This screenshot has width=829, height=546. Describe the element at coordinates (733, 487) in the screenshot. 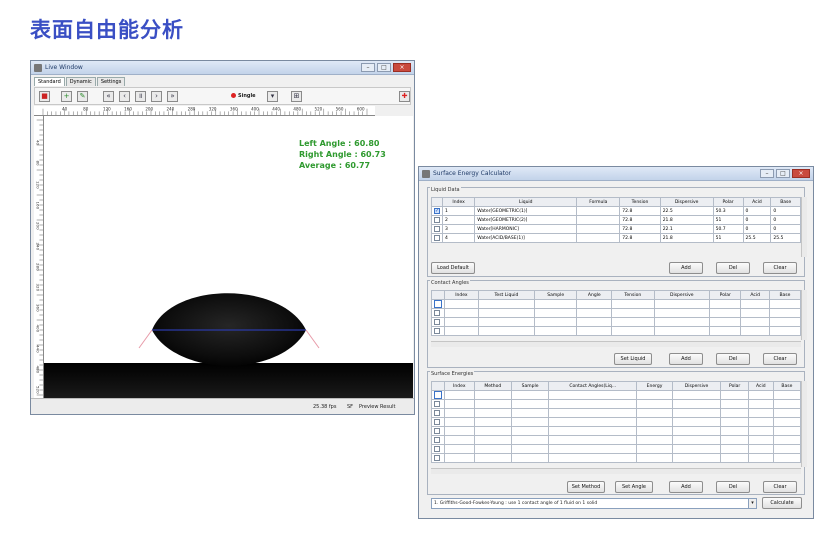

I see `energy-del-button: Del` at that location.